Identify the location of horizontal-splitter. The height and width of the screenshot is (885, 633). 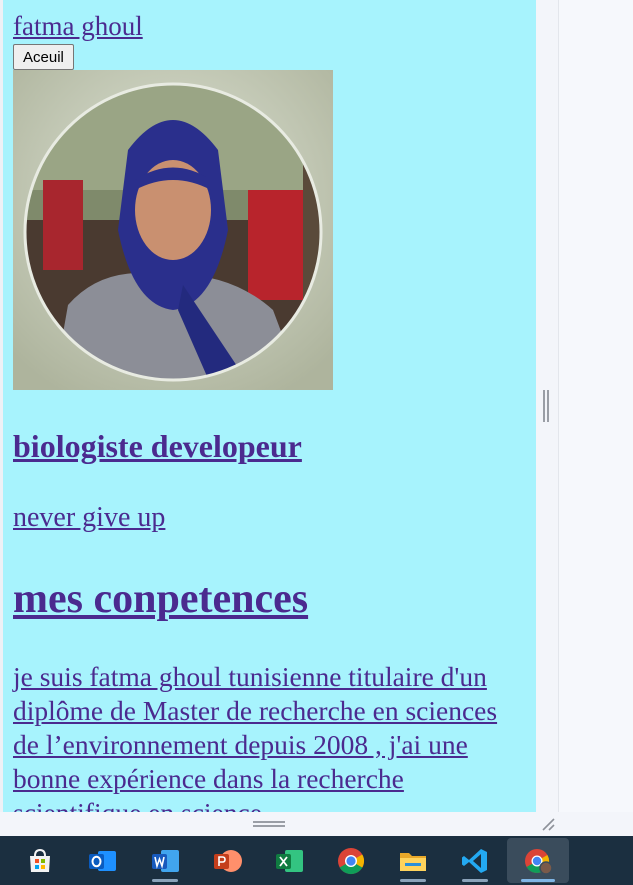
(279, 824).